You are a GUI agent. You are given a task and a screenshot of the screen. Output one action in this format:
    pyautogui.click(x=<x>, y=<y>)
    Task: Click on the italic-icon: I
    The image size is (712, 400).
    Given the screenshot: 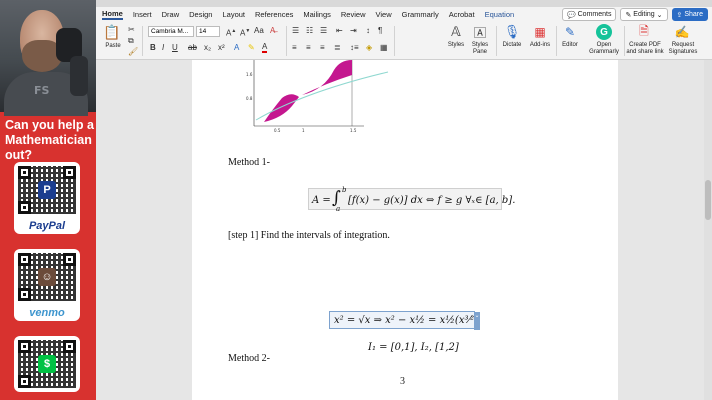 What is the action you would take?
    pyautogui.click(x=163, y=48)
    